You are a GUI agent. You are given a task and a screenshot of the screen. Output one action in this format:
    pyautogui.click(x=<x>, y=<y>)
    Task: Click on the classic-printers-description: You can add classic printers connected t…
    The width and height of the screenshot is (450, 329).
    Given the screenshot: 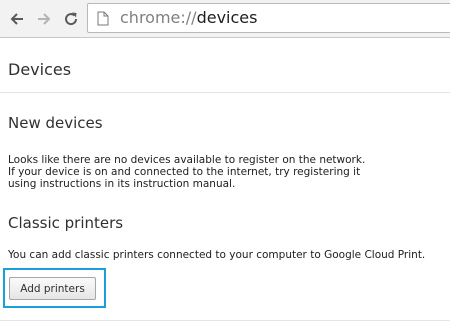 What is the action you would take?
    pyautogui.click(x=217, y=255)
    